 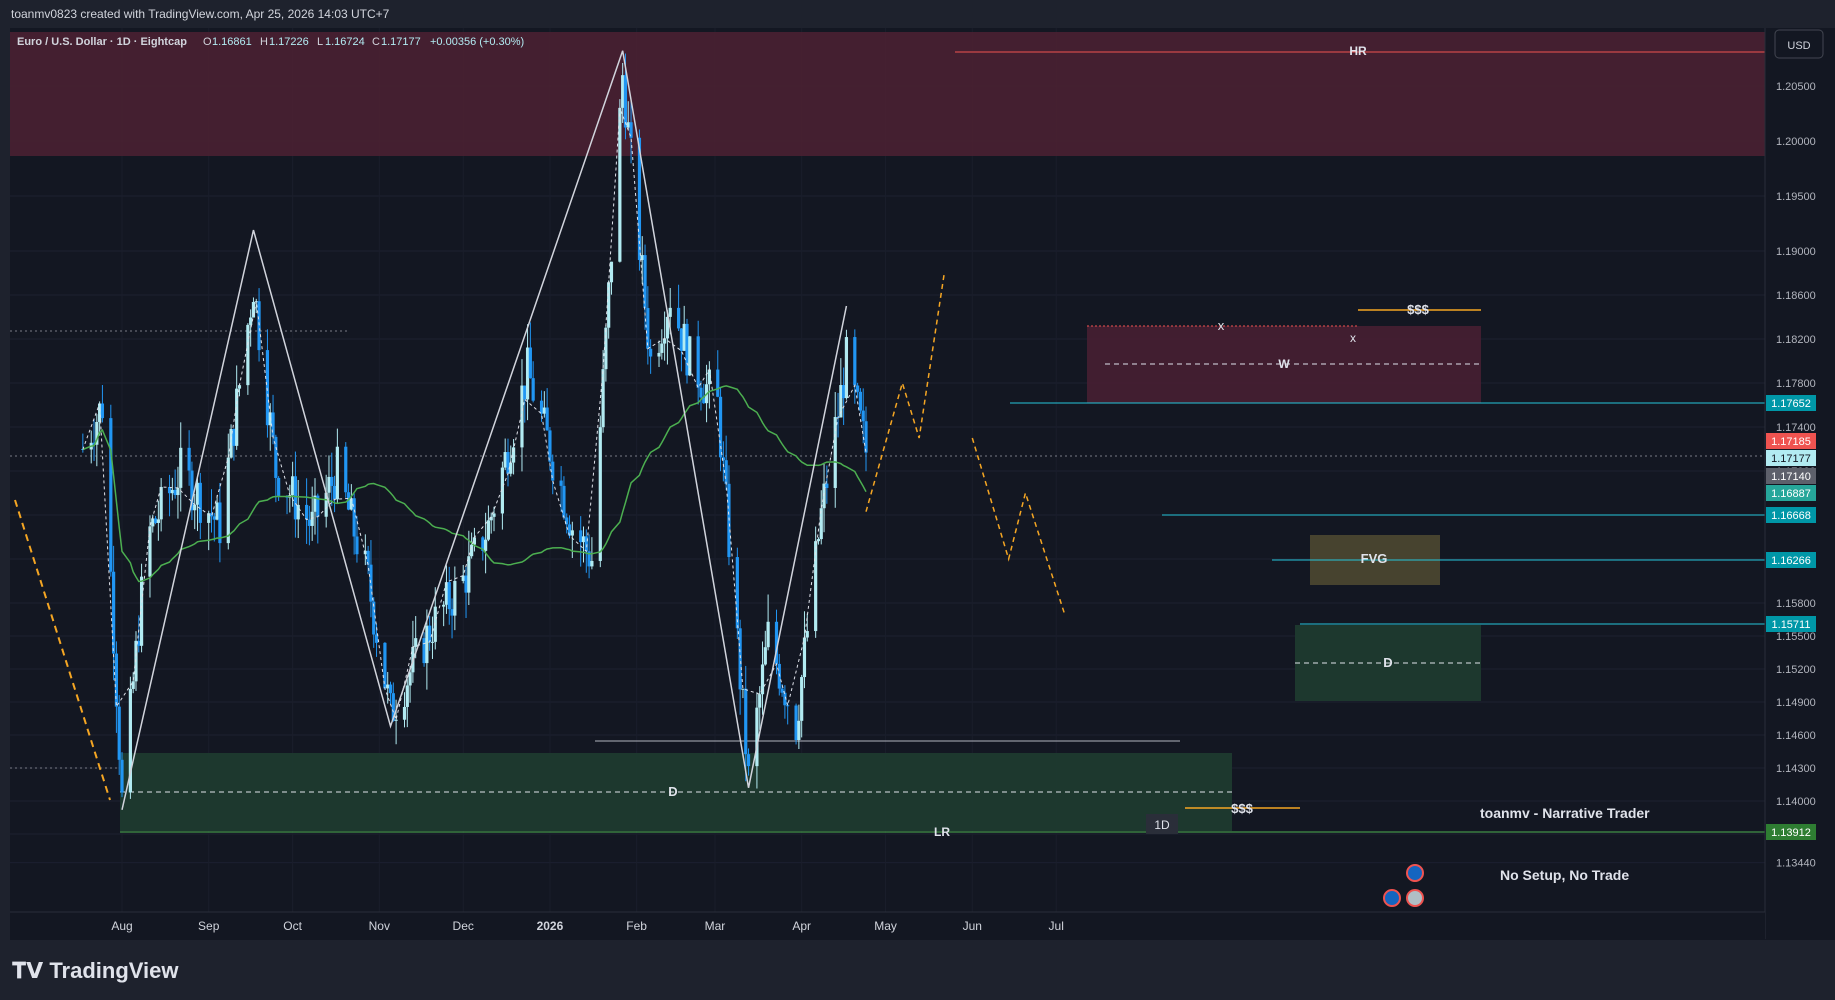 I want to click on tradingview-logo: 𝐓𝗩 TradingView, so click(x=95, y=971).